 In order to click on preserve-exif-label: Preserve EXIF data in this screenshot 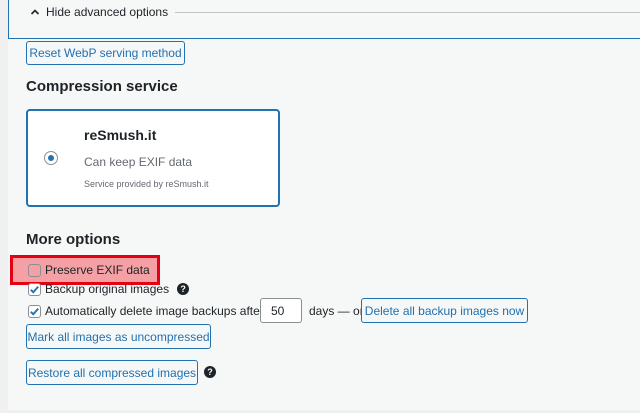, I will do `click(97, 270)`.